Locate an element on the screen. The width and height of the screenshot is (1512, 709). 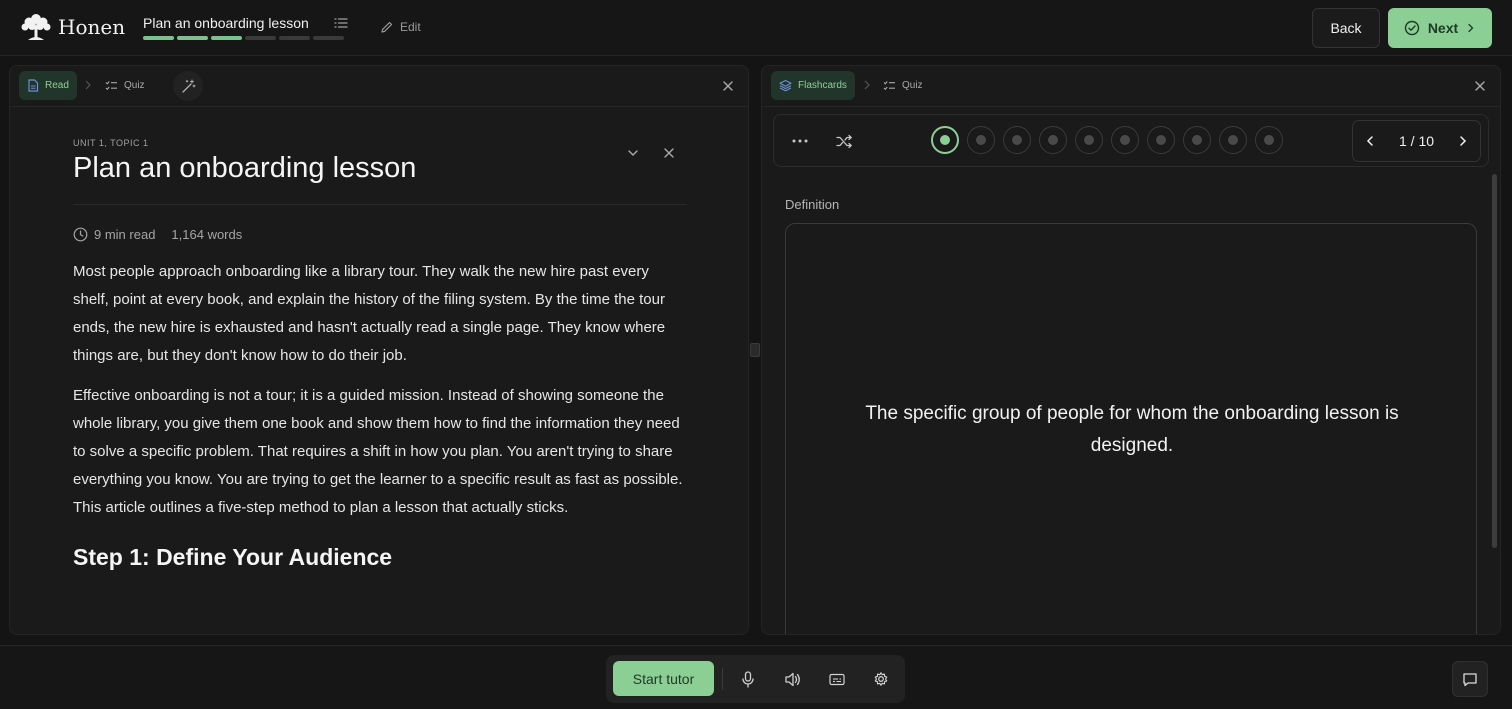
flashcards-panel-header: Flashcards Quiz is located at coordinates (1131, 86).